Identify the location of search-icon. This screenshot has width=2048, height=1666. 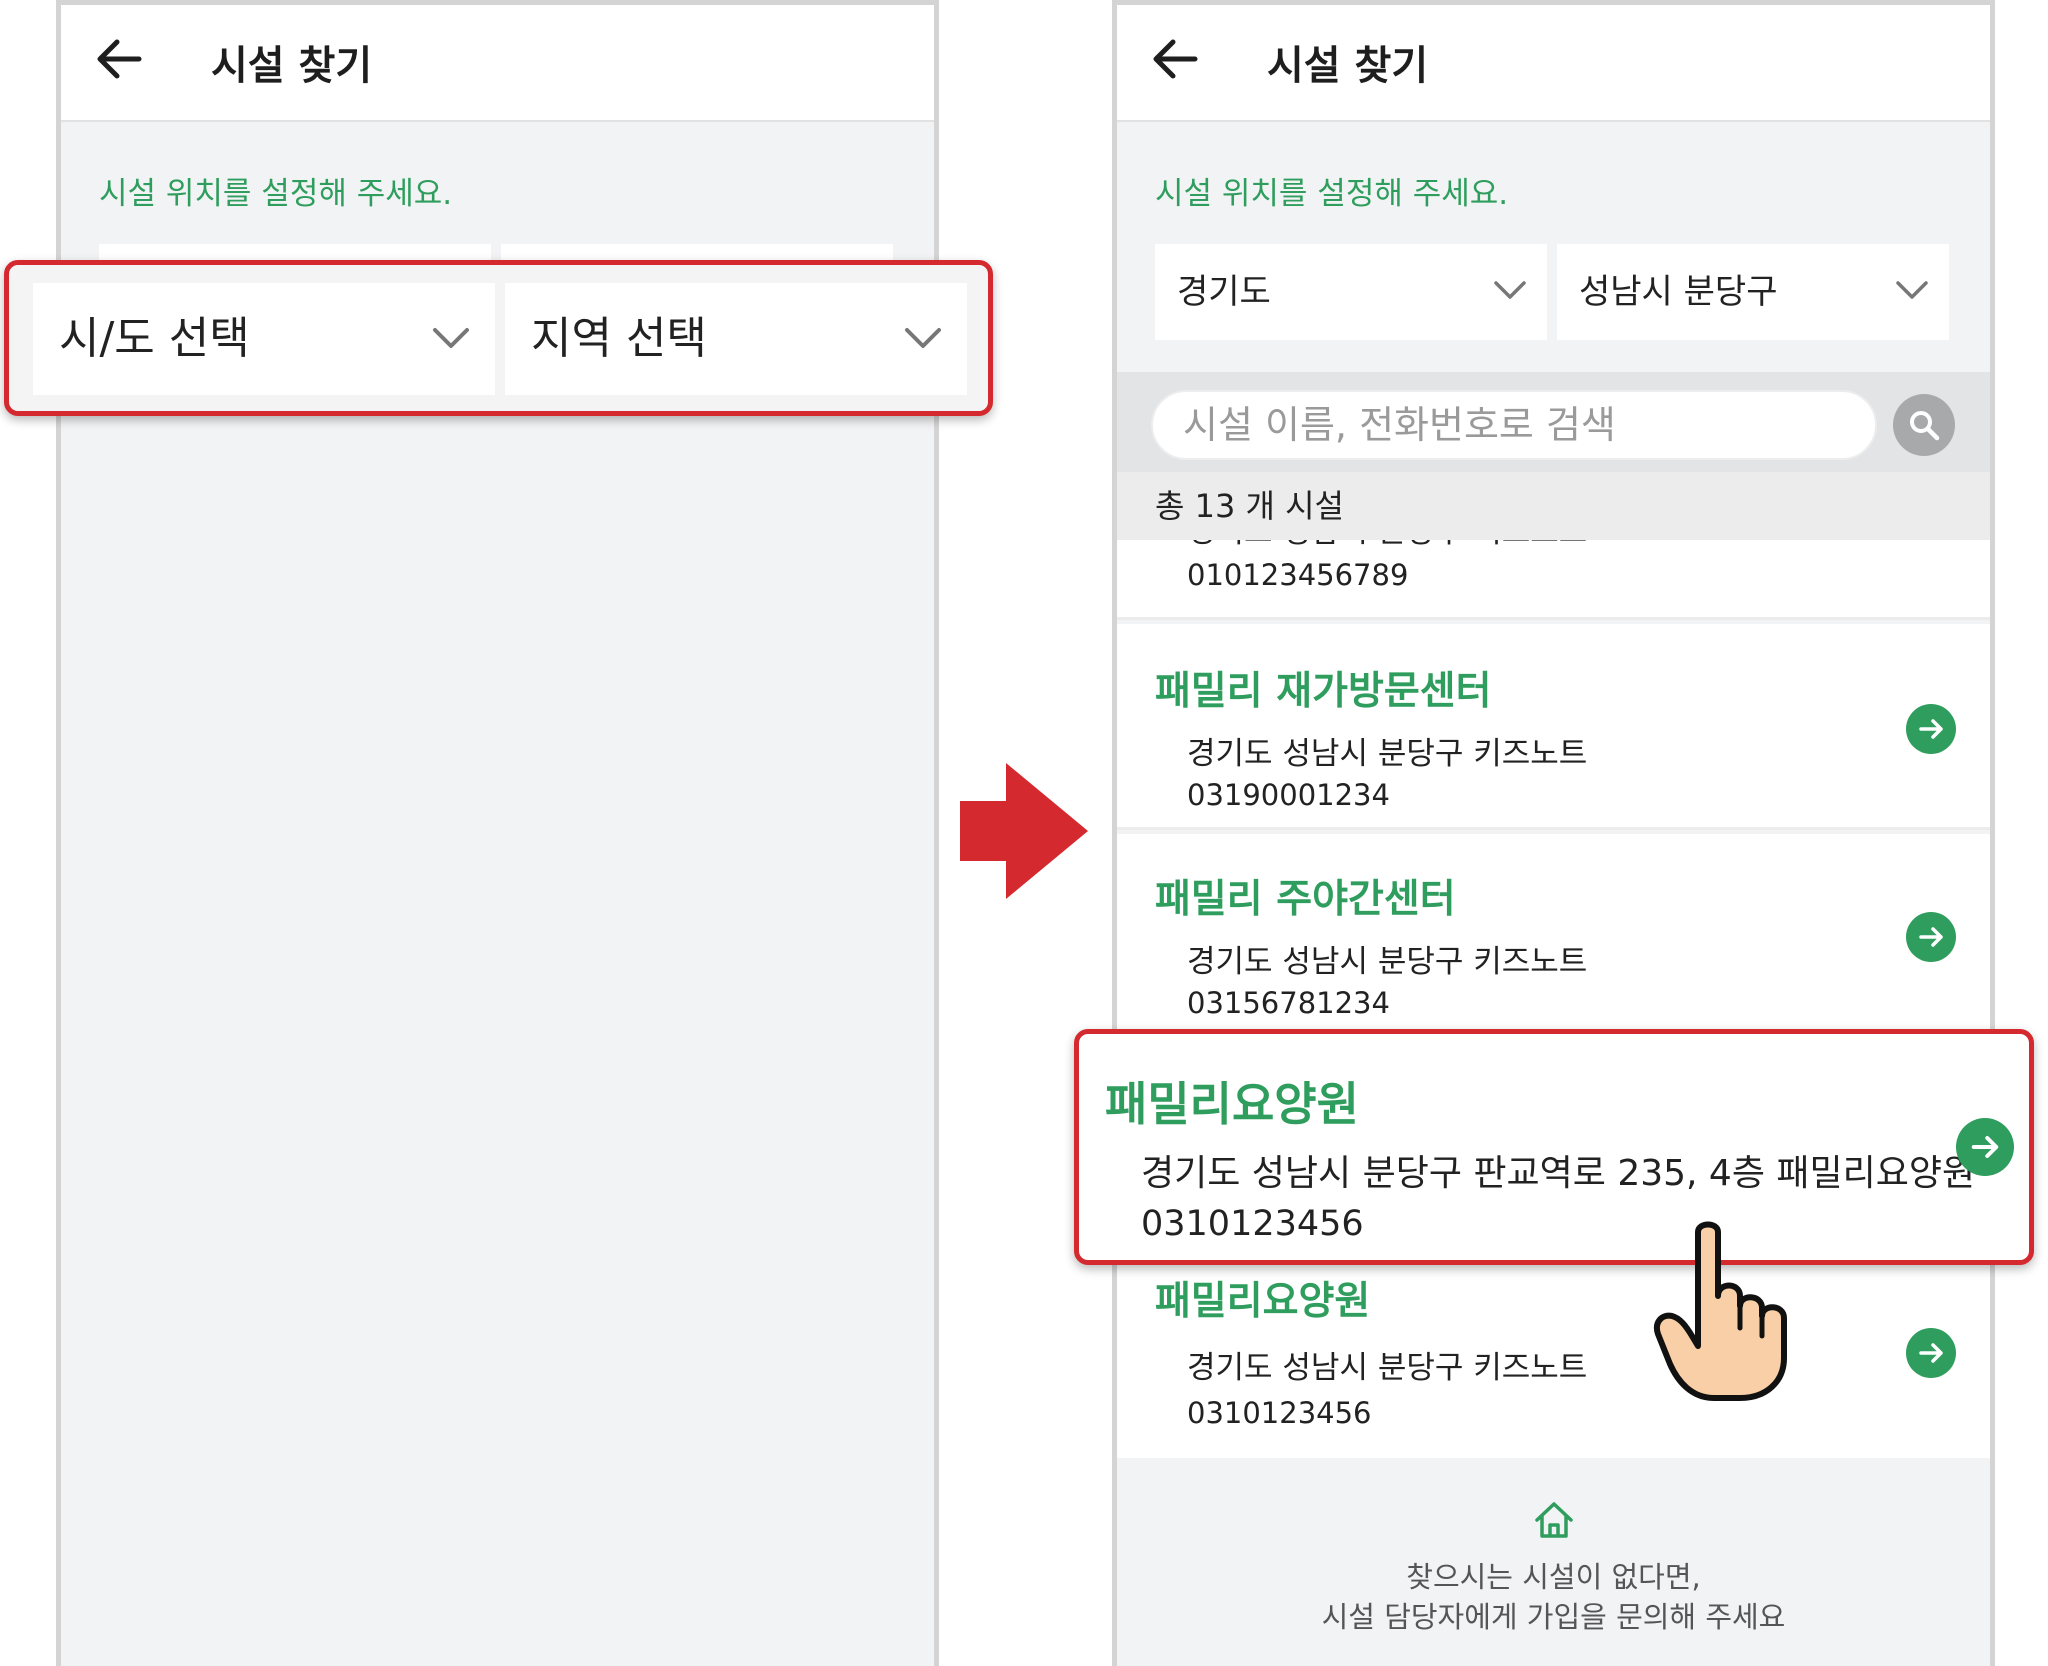
(1925, 426).